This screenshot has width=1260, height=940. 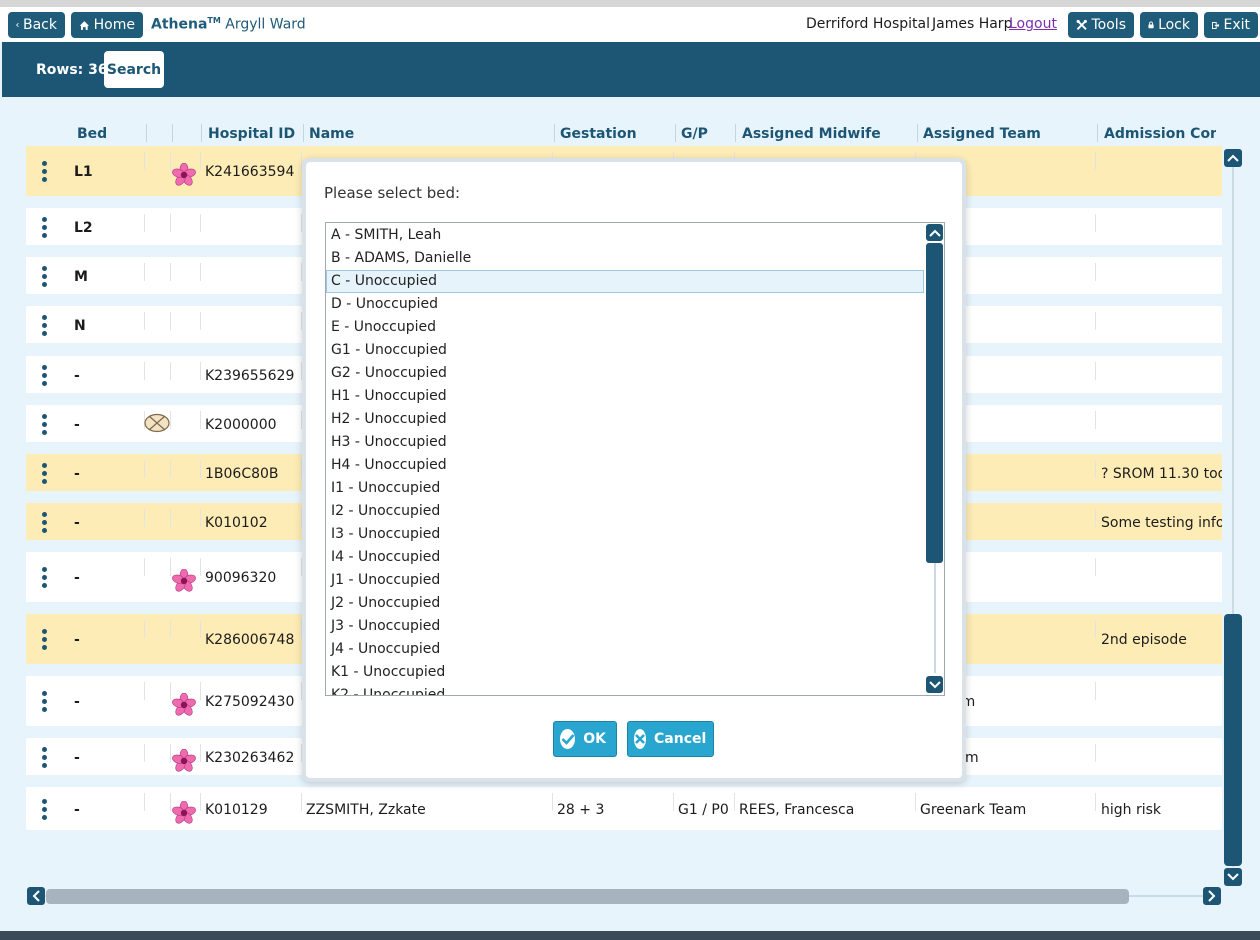 What do you see at coordinates (625, 557) in the screenshot?
I see `bed-option: I4 - Unoccupied` at bounding box center [625, 557].